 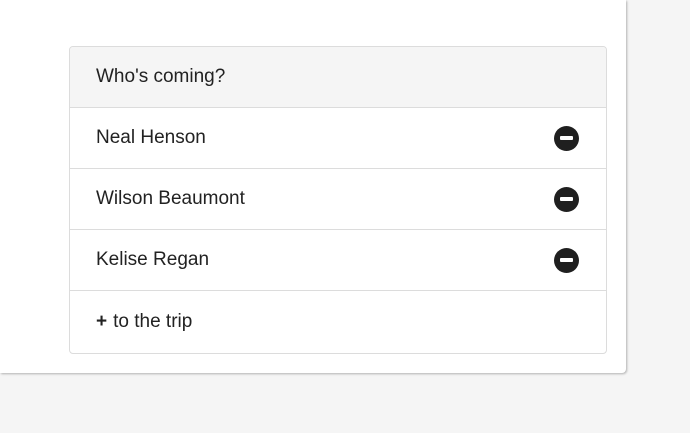 I want to click on guest-name: Kelise Regan, so click(x=153, y=259).